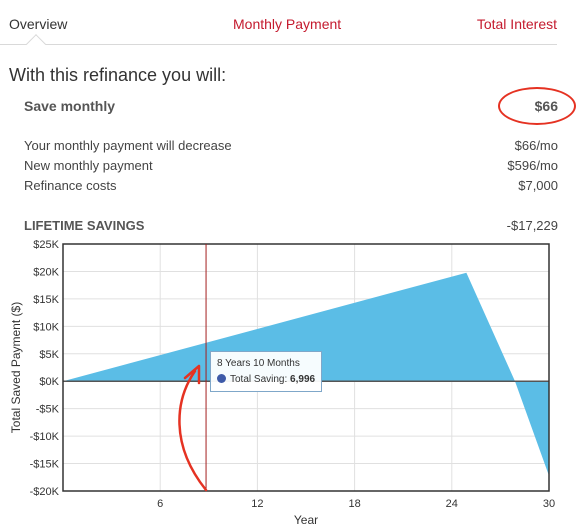 Image resolution: width=577 pixels, height=530 pixels. I want to click on series-dot-icon, so click(221, 378).